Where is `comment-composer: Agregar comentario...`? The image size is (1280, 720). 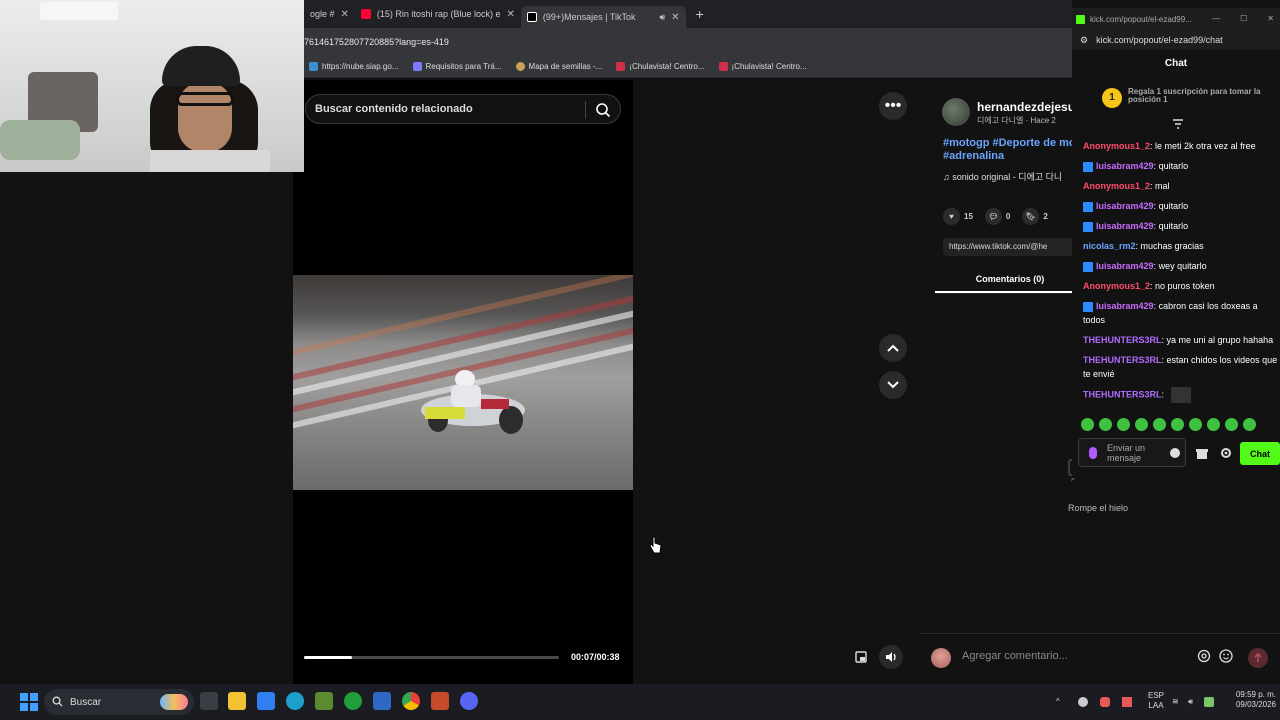
comment-composer: Agregar comentario... is located at coordinates (1100, 658).